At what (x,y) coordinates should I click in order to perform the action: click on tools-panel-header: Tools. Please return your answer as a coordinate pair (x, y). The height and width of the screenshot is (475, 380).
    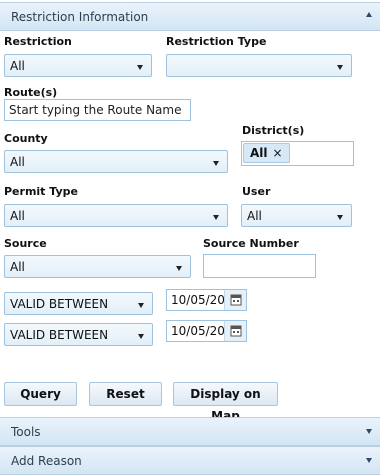
    Looking at the image, I should click on (190, 431).